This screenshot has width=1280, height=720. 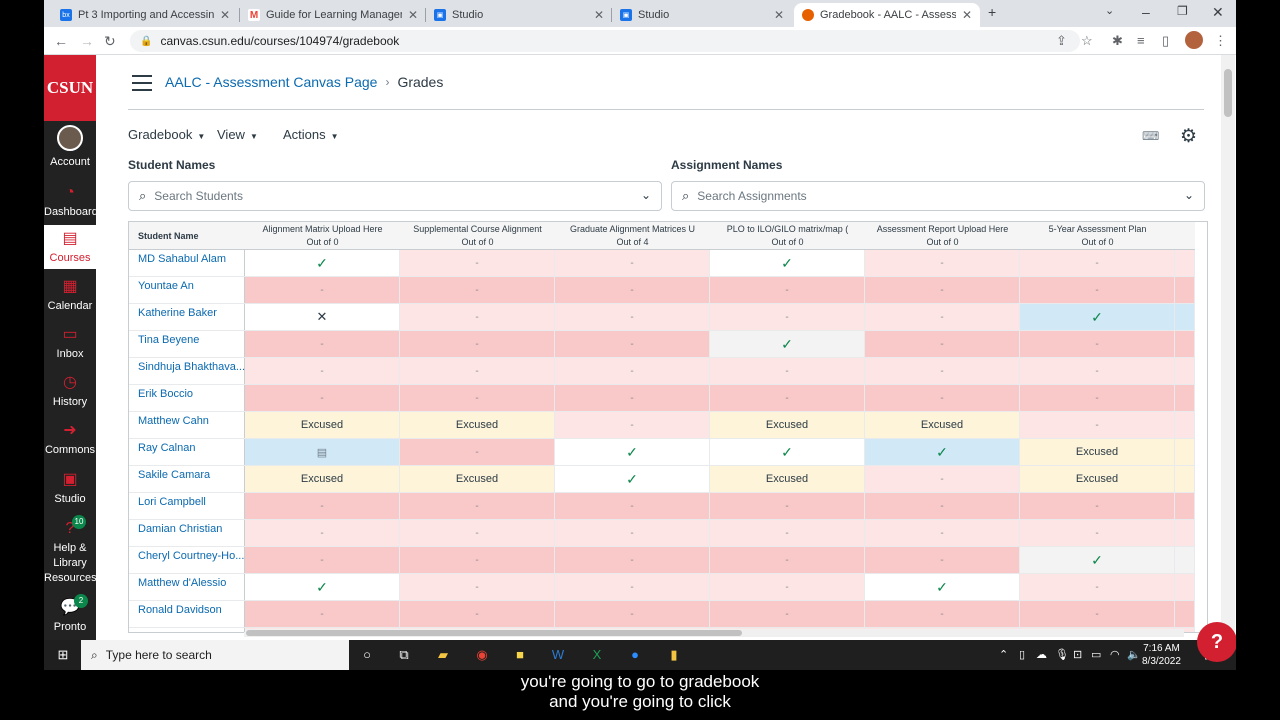 I want to click on student-name-link: Ray Calnan, so click(x=187, y=452).